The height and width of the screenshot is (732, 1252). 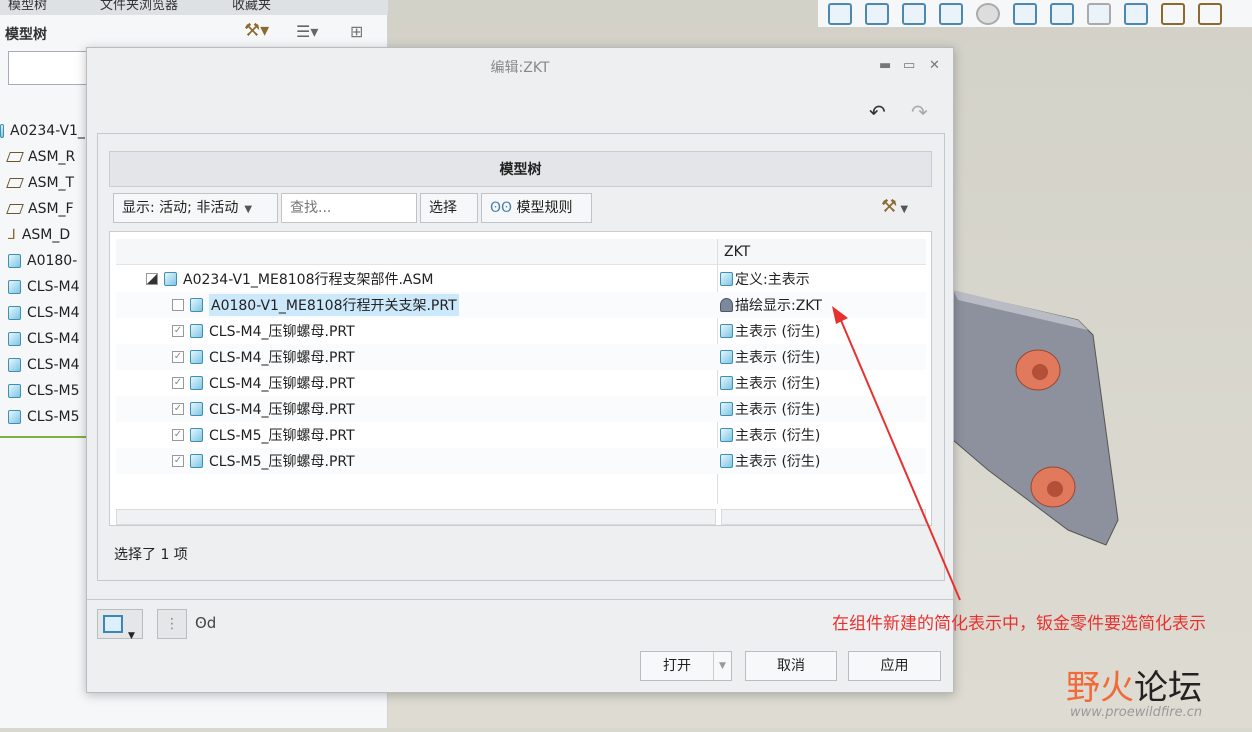 I want to click on zoom-fit-icon, so click(x=840, y=13).